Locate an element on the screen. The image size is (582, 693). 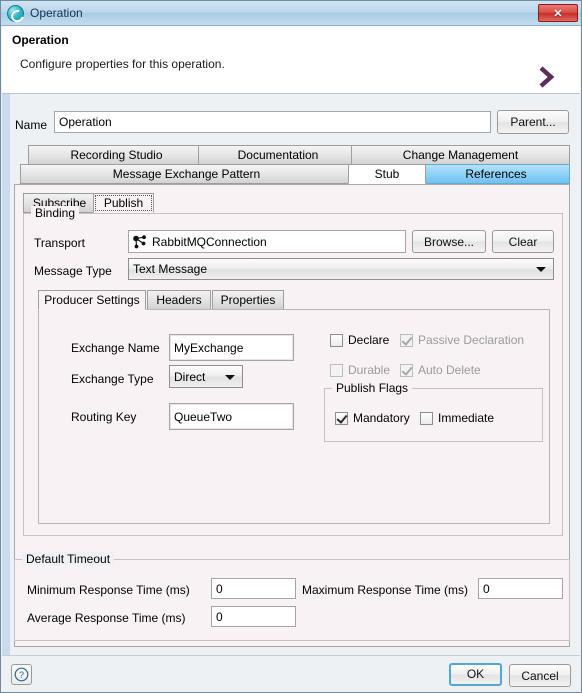
message-type-combo: Text Message is located at coordinates (341, 269).